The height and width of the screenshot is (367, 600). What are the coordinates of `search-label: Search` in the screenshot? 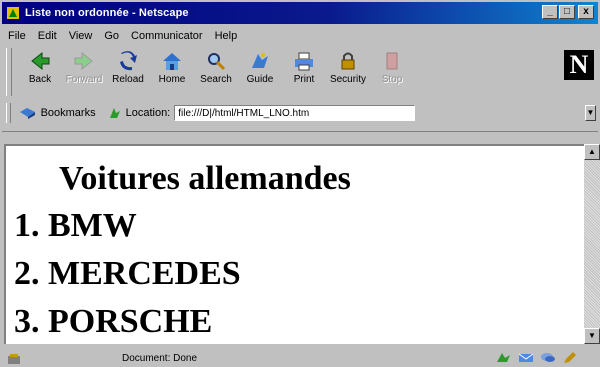 It's located at (216, 79).